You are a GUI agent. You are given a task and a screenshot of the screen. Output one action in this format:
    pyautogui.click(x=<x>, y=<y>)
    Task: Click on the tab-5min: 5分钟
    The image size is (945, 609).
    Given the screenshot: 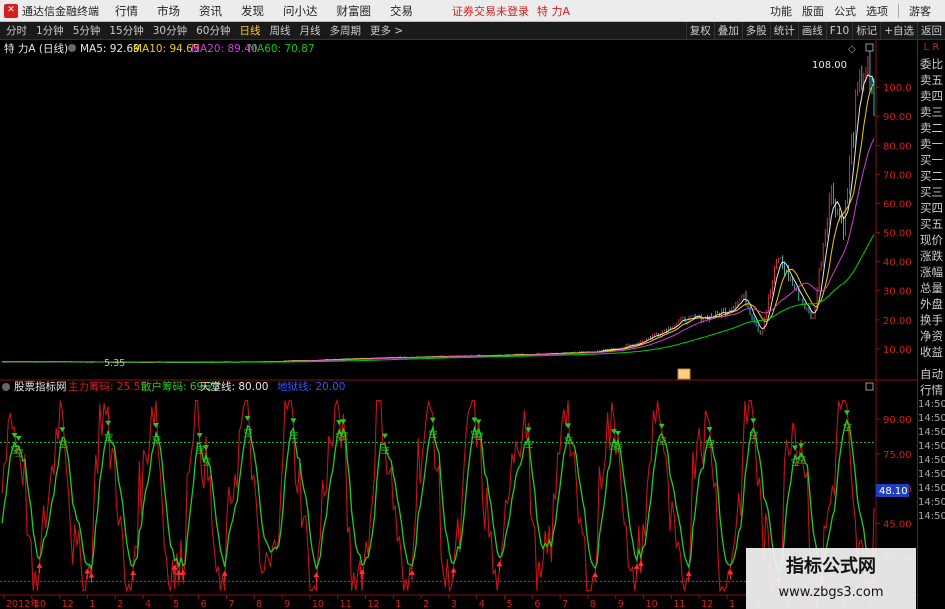 What is the action you would take?
    pyautogui.click(x=87, y=30)
    